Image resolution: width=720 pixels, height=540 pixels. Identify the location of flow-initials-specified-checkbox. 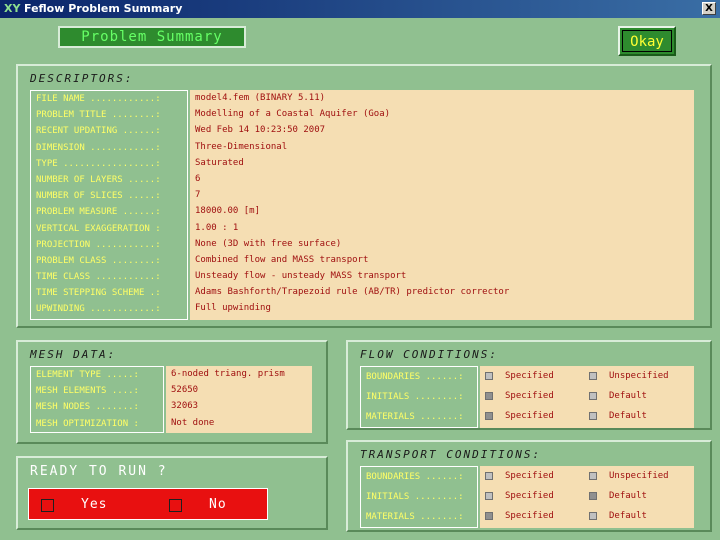
(489, 395).